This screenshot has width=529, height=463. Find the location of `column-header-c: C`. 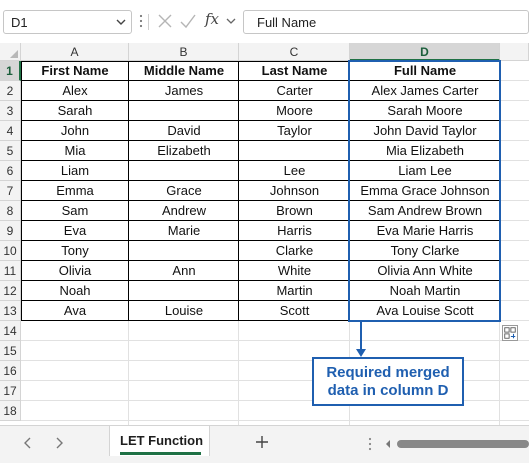

column-header-c: C is located at coordinates (294, 52).